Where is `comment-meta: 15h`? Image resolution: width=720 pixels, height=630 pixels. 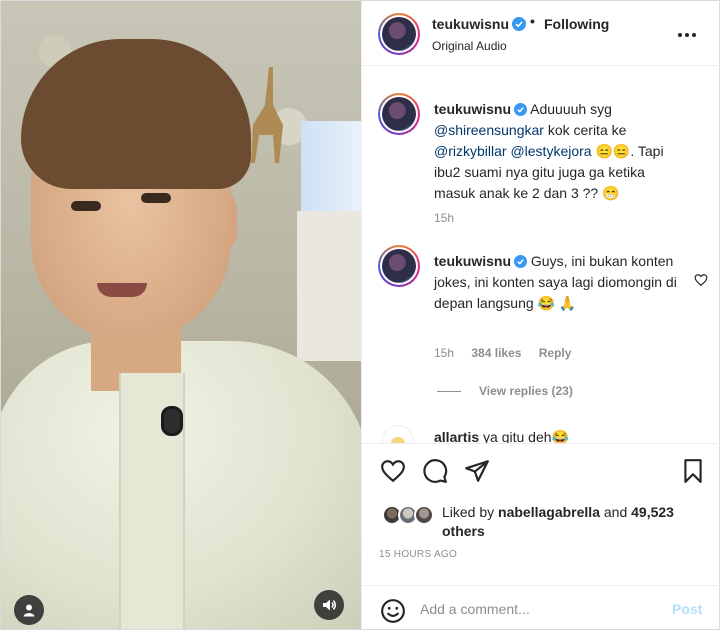
comment-meta: 15h is located at coordinates (451, 218).